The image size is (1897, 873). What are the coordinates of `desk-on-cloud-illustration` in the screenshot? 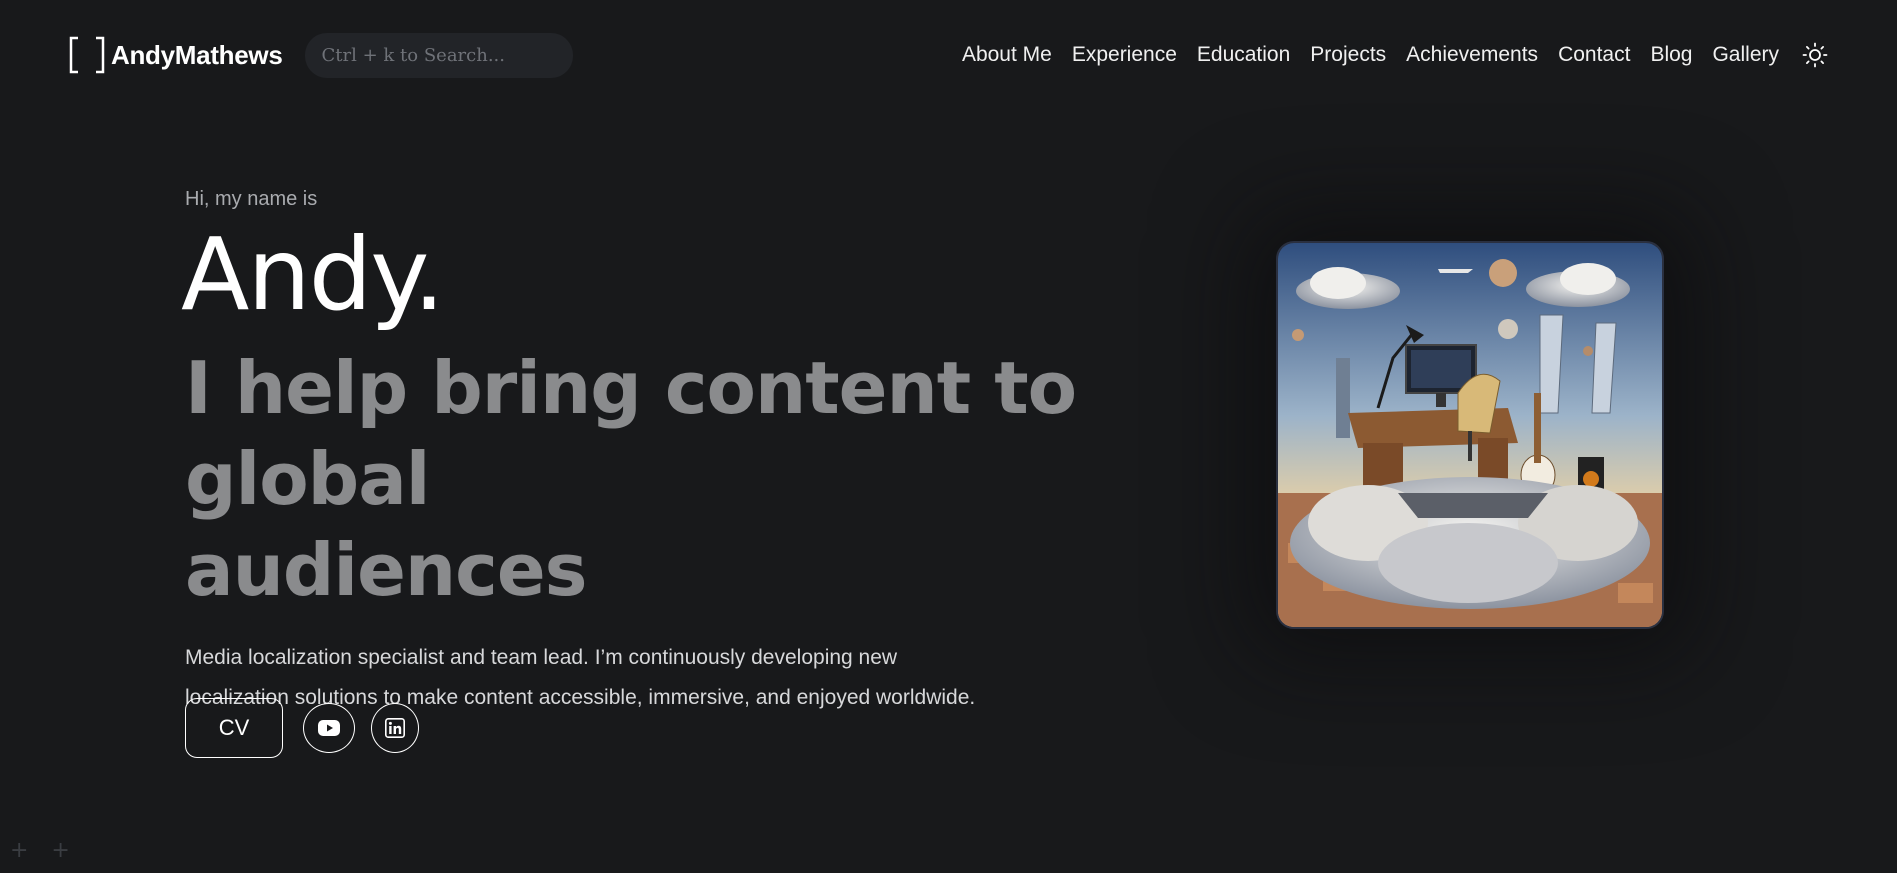 It's located at (1470, 435).